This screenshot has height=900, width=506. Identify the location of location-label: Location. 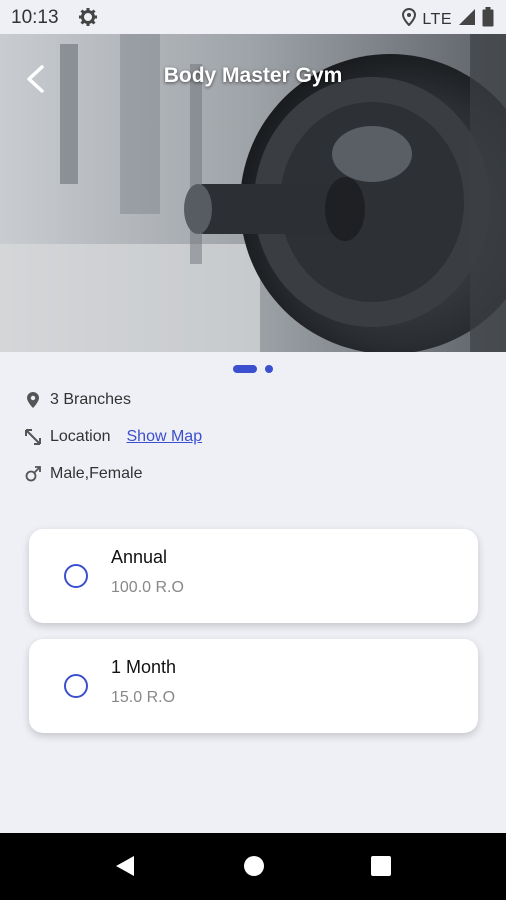
(80, 436).